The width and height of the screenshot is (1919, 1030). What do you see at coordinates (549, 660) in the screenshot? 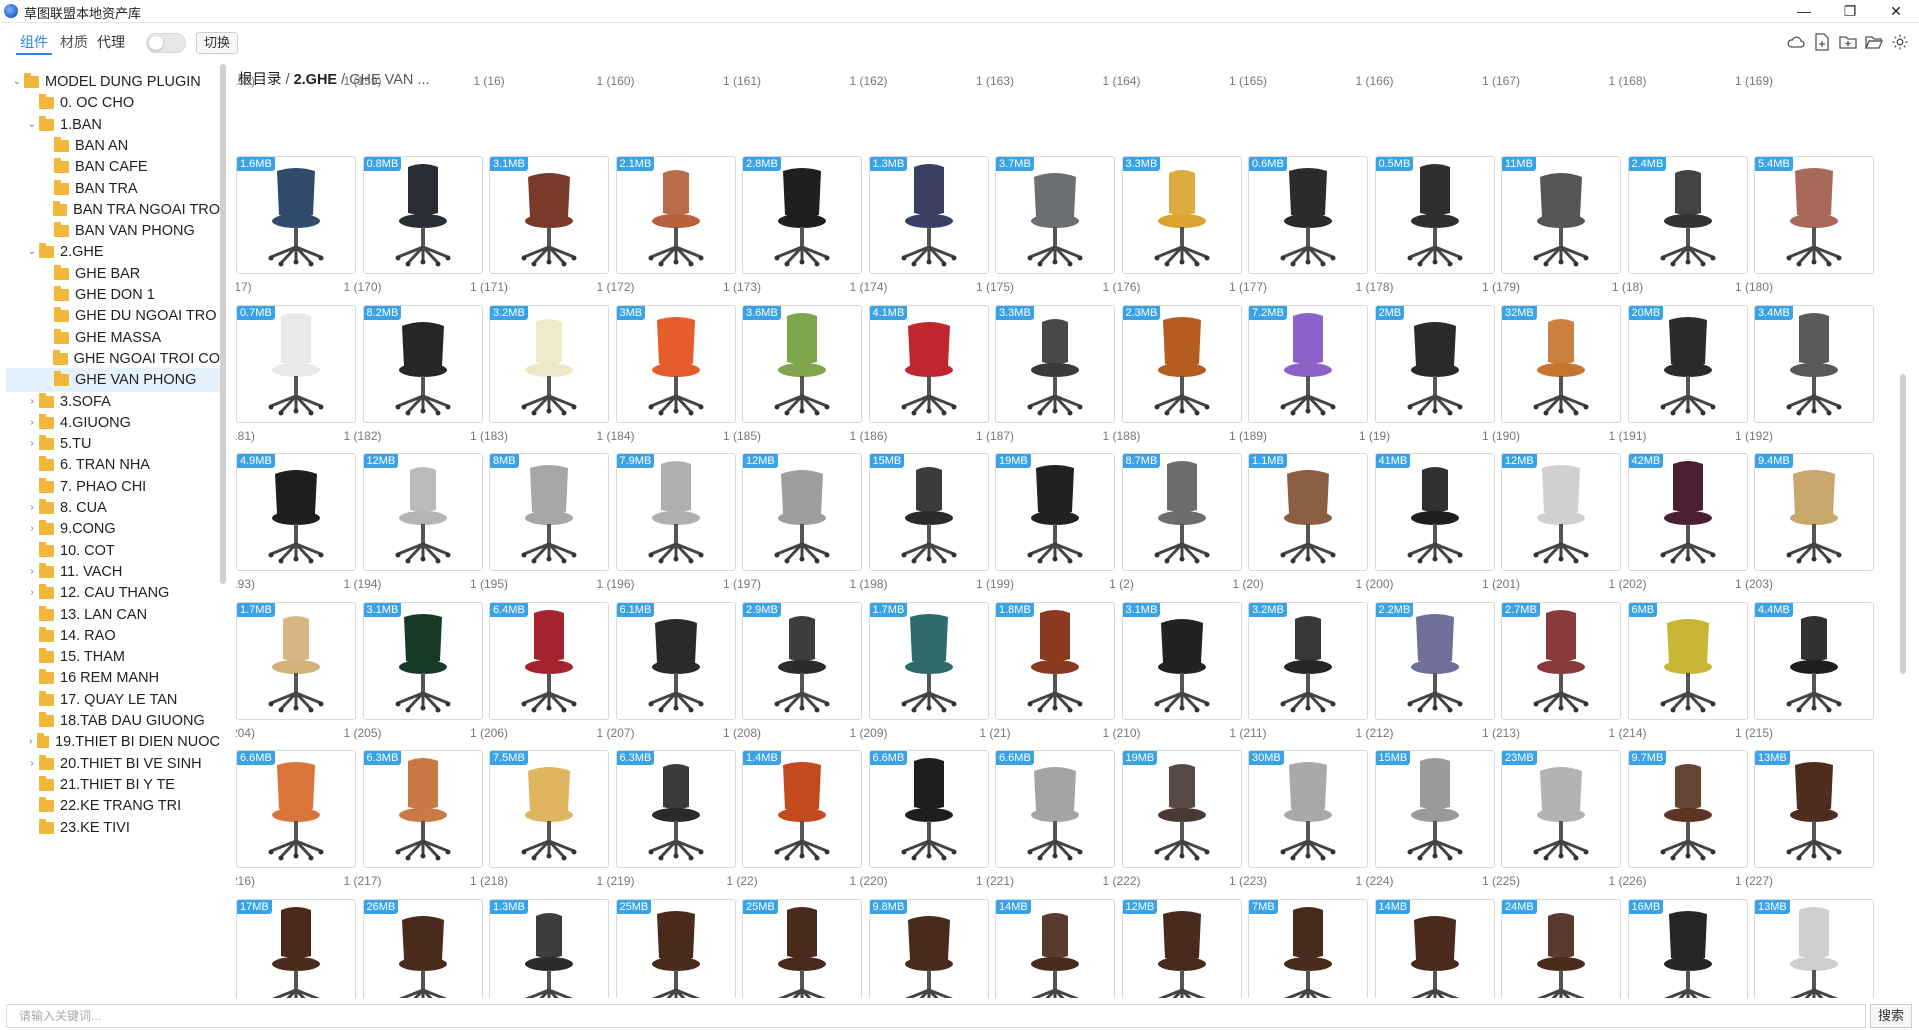
I see `asset-card: 6.4MB` at bounding box center [549, 660].